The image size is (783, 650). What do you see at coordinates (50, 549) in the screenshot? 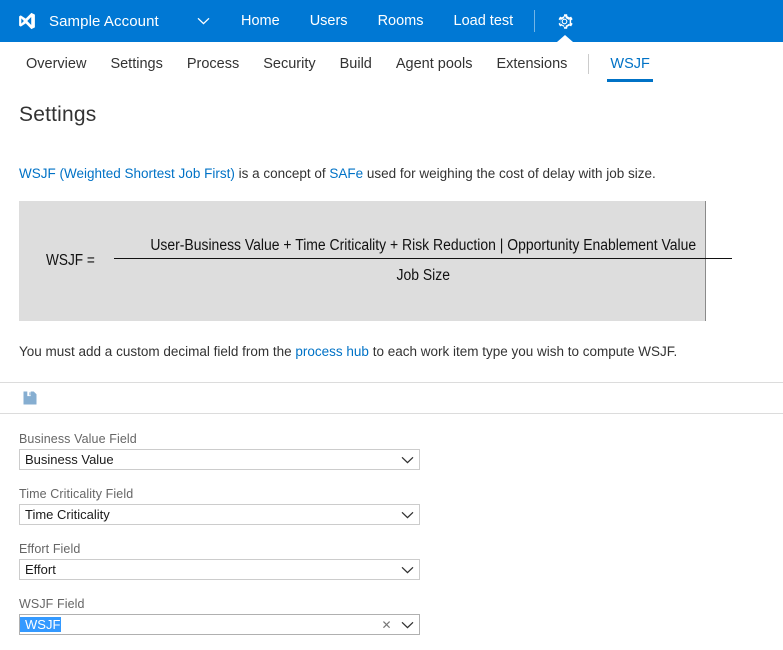
I see `label-effort-field: Effort Field` at bounding box center [50, 549].